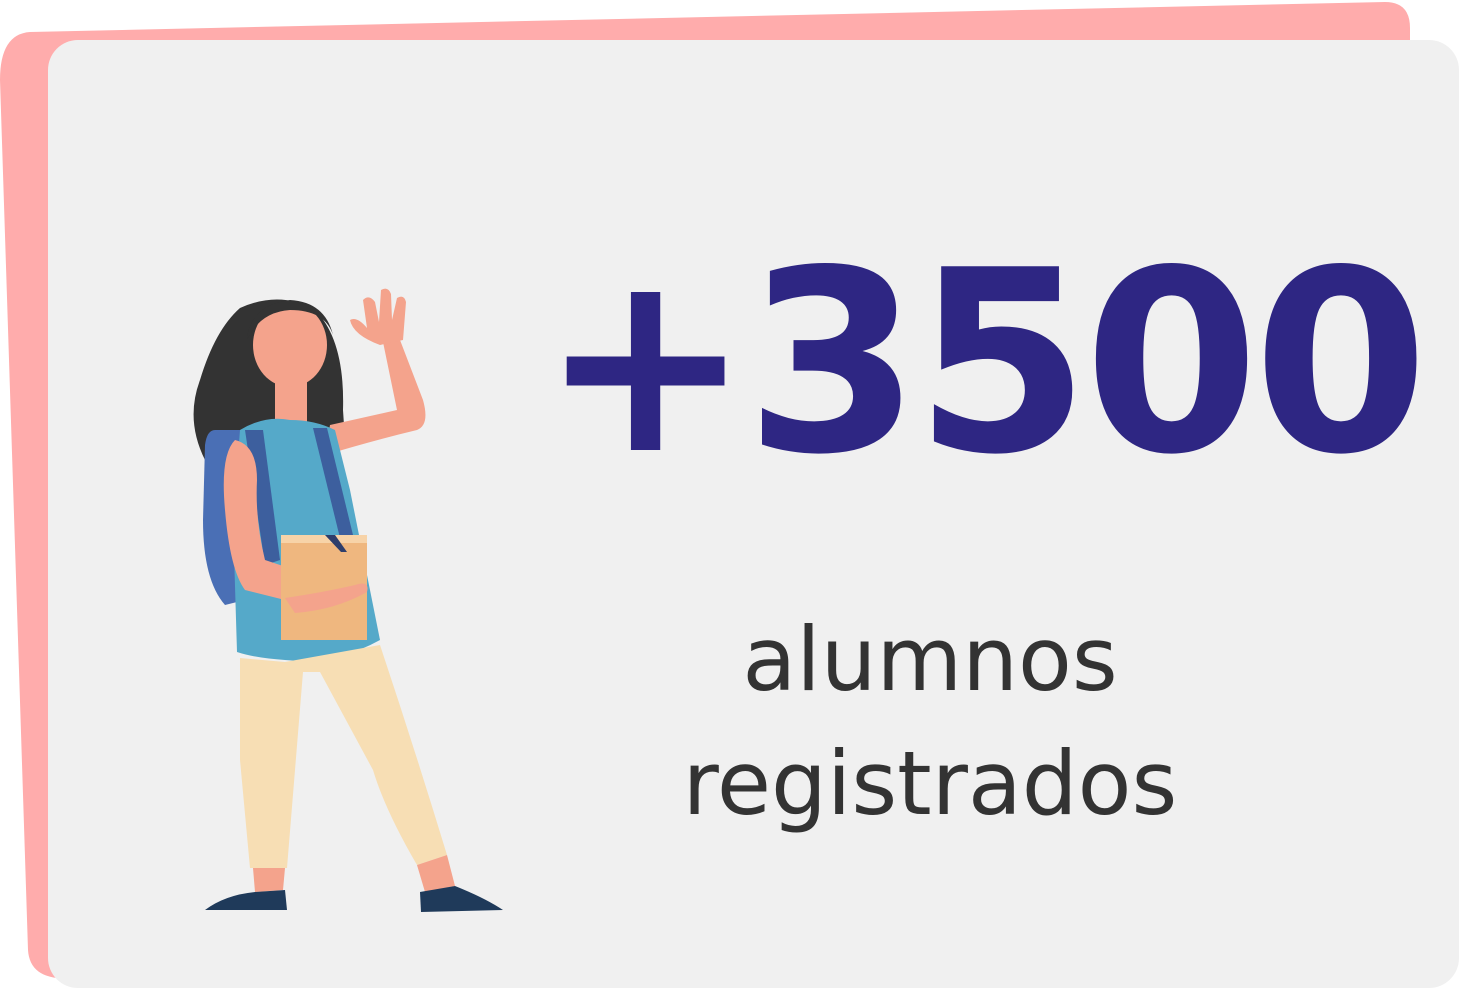 Image resolution: width=1461 pixels, height=991 pixels. What do you see at coordinates (930, 783) in the screenshot?
I see `stat-caption-line-2: registrados` at bounding box center [930, 783].